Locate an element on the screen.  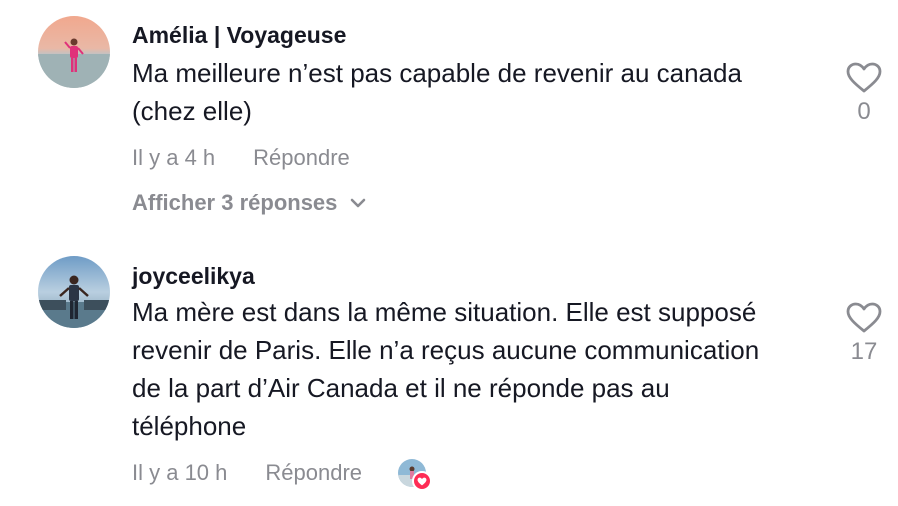
view-replies-button: Afficher 3 réponses is located at coordinates (249, 203).